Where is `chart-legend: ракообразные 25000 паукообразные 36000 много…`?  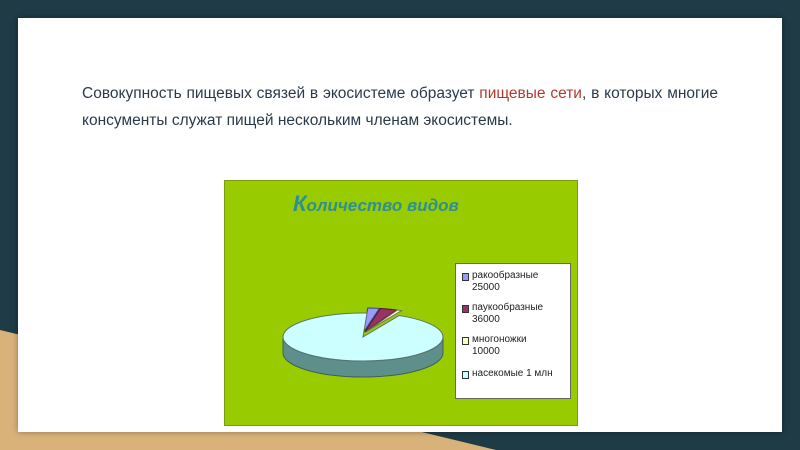
chart-legend: ракообразные 25000 паукообразные 36000 много… is located at coordinates (513, 331).